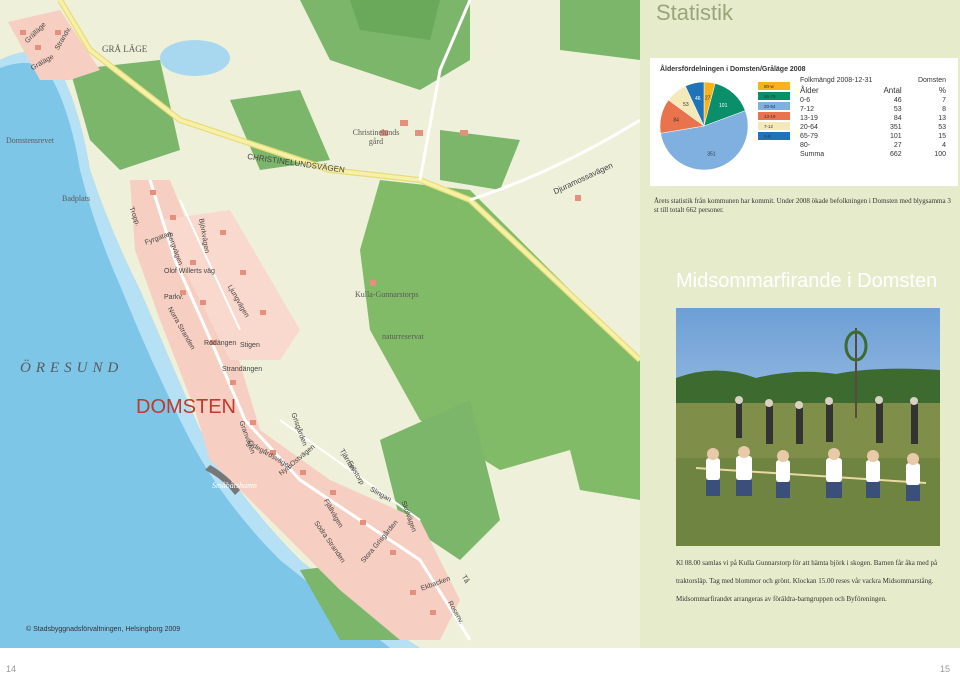 The height and width of the screenshot is (674, 960). I want to click on pie-data-label: 27, so click(708, 99).